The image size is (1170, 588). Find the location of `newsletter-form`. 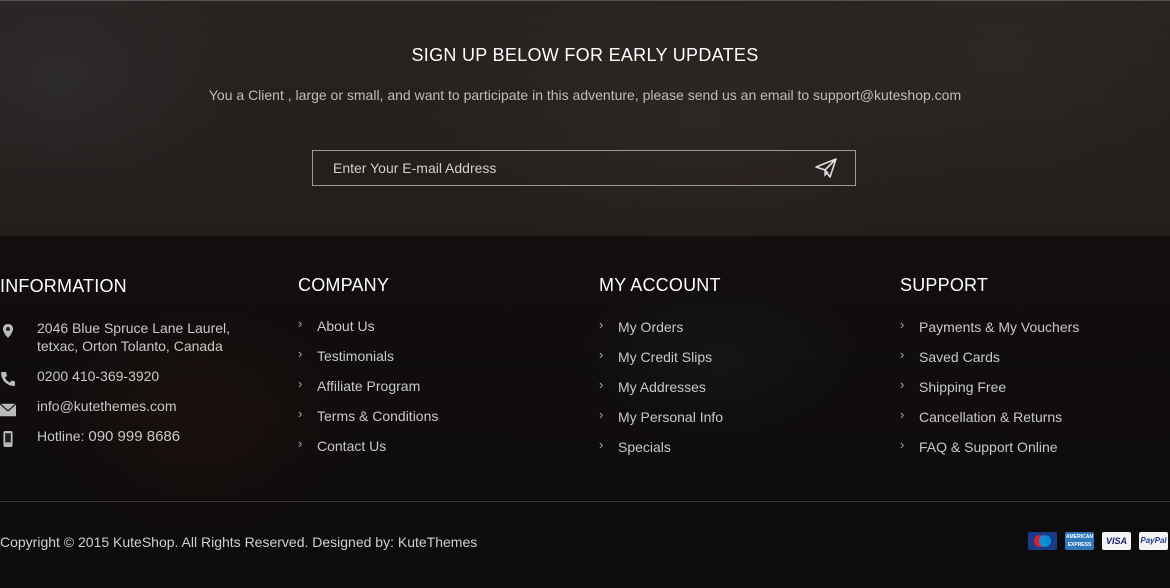

newsletter-form is located at coordinates (584, 168).